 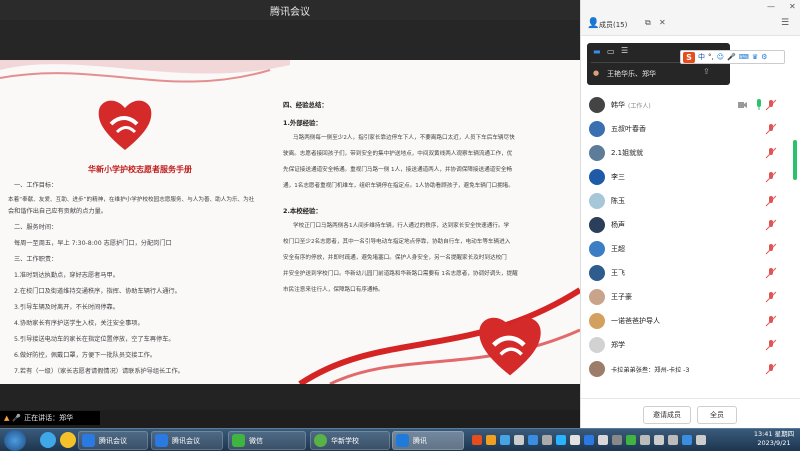 What do you see at coordinates (759, 105) in the screenshot?
I see `microphone-on-icon` at bounding box center [759, 105].